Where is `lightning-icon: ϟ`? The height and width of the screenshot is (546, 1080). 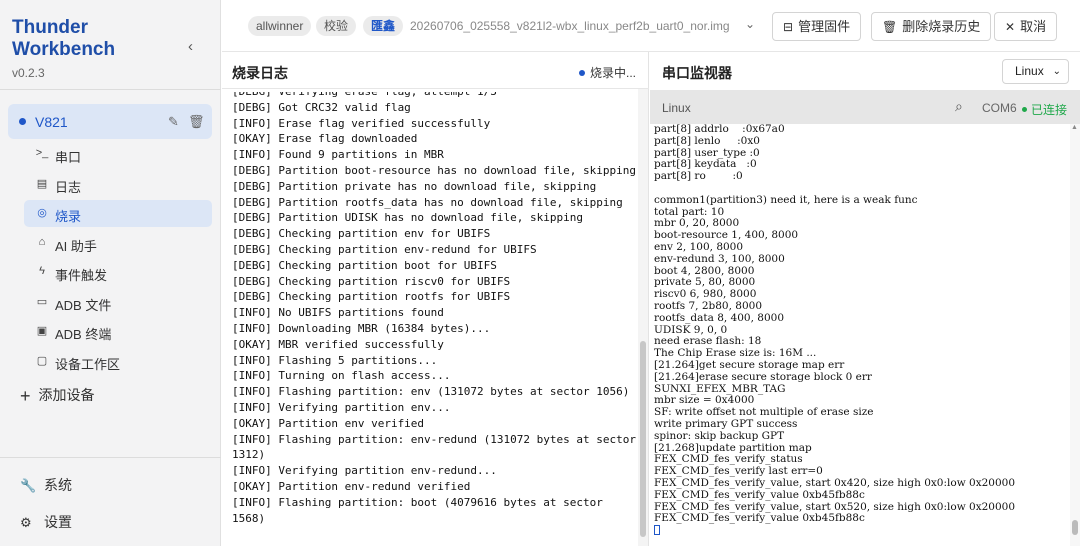
lightning-icon: ϟ is located at coordinates (42, 271).